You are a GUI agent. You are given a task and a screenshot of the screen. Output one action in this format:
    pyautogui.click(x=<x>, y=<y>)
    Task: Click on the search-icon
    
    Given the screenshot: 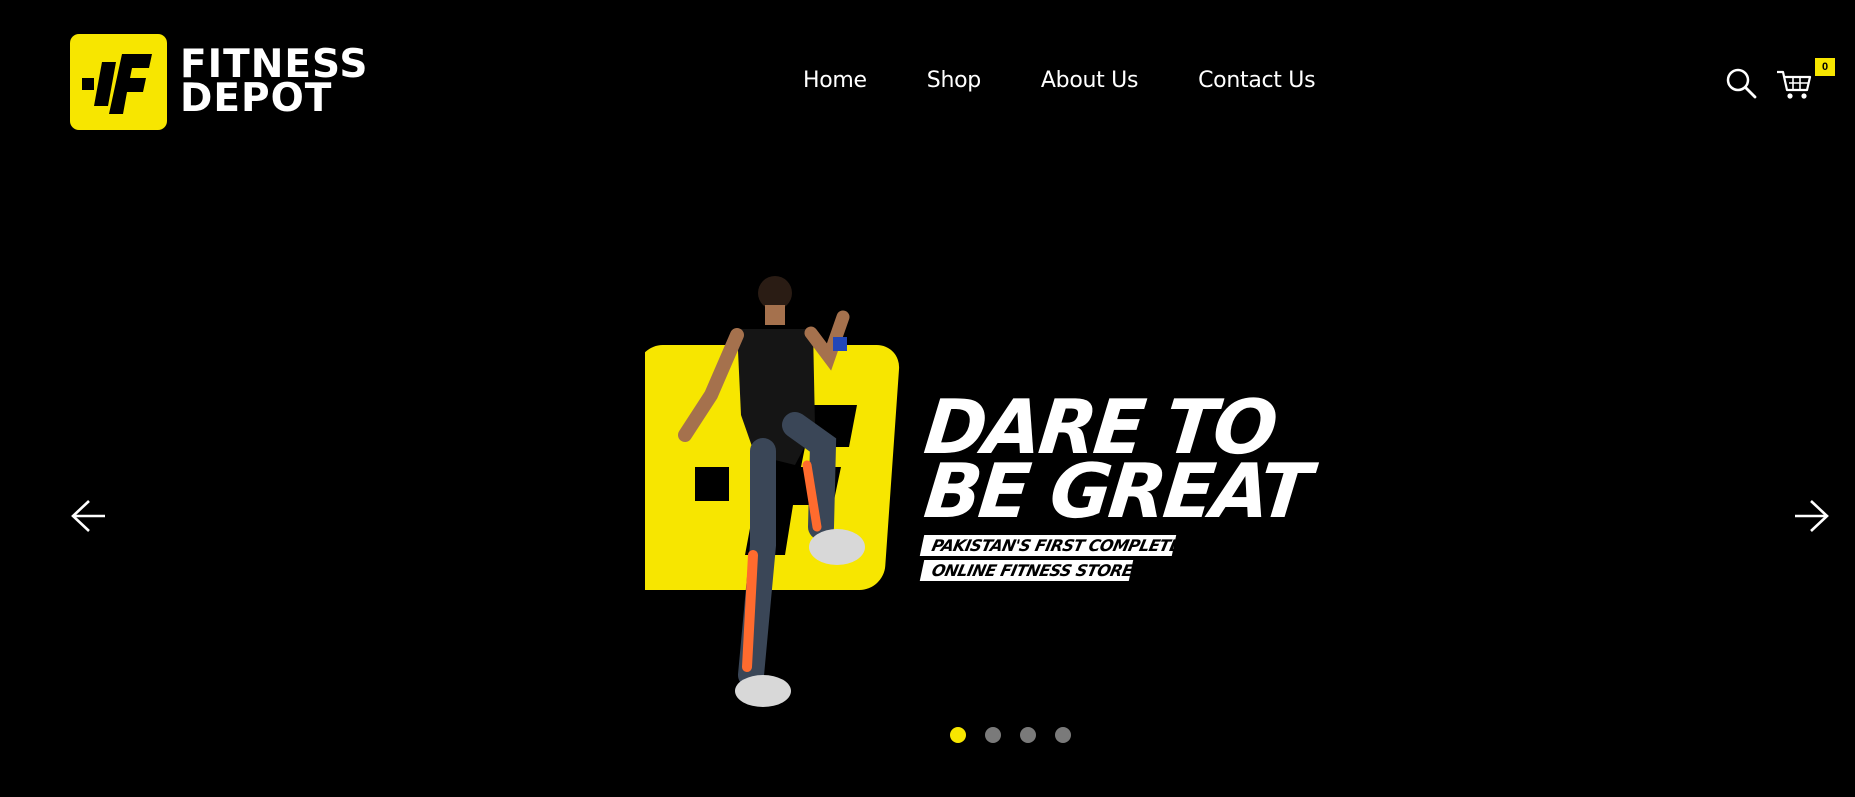 What is the action you would take?
    pyautogui.click(x=1741, y=83)
    